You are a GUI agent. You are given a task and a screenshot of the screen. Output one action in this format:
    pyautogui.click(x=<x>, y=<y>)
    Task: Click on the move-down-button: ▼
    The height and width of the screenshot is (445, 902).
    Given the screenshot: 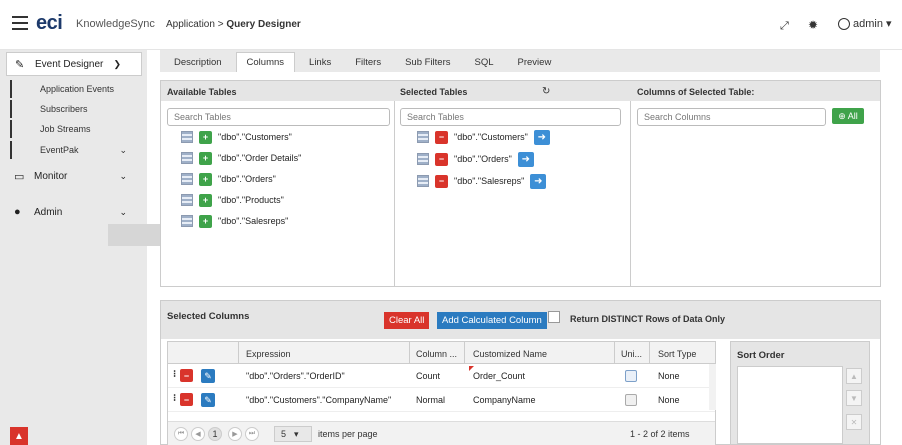 What is the action you would take?
    pyautogui.click(x=854, y=398)
    